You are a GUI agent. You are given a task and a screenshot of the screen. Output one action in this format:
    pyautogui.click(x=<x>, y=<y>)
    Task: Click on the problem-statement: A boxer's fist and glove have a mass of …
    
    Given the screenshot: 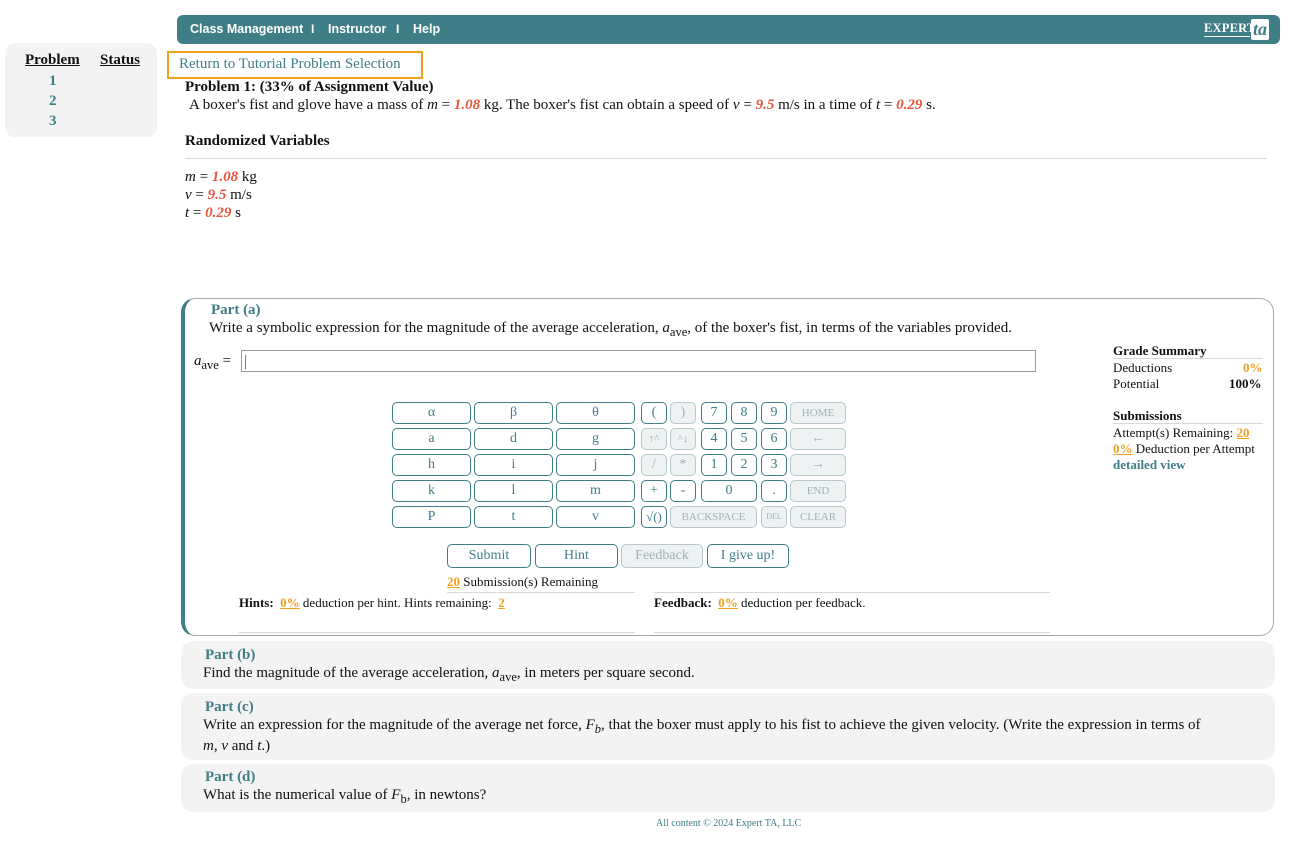 What is the action you would take?
    pyautogui.click(x=562, y=105)
    